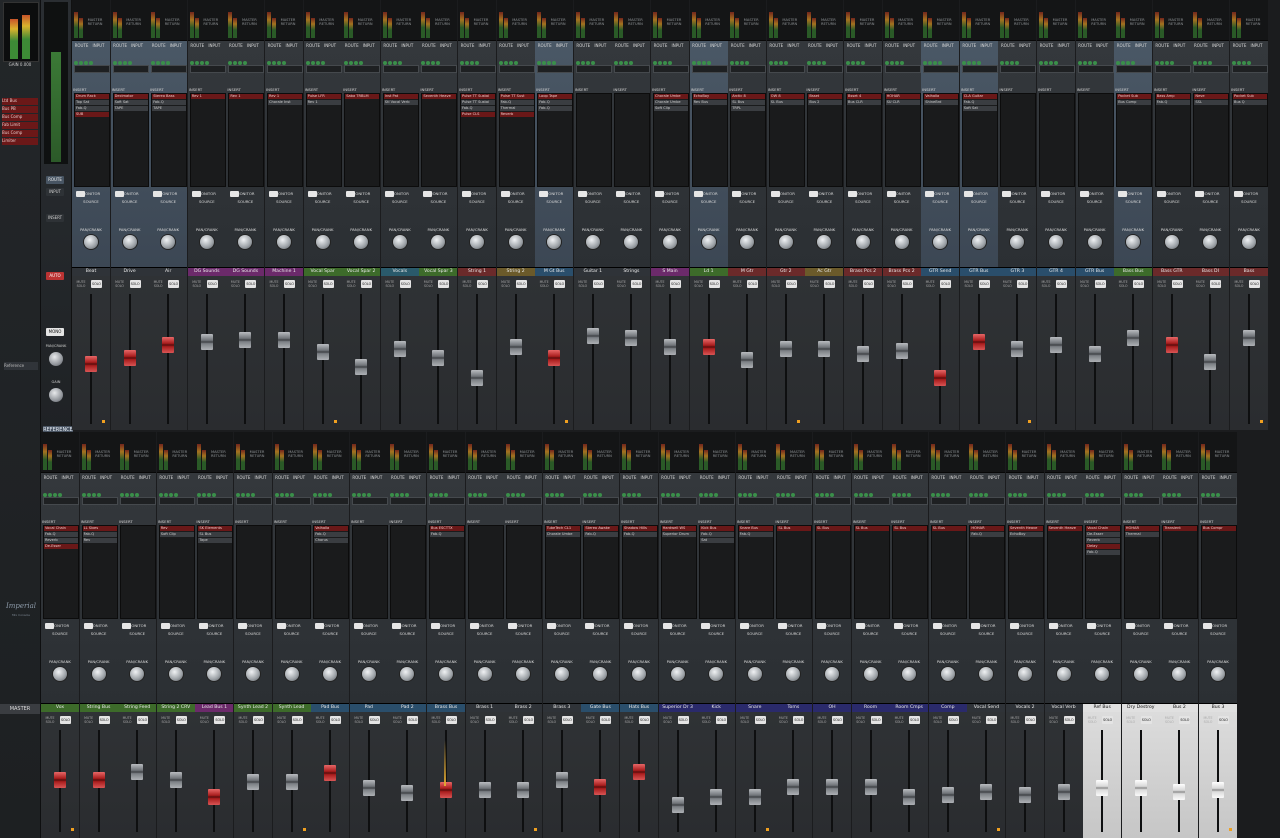 Image resolution: width=1280 pixels, height=838 pixels. I want to click on track-name-label: Comp, so click(947, 707).